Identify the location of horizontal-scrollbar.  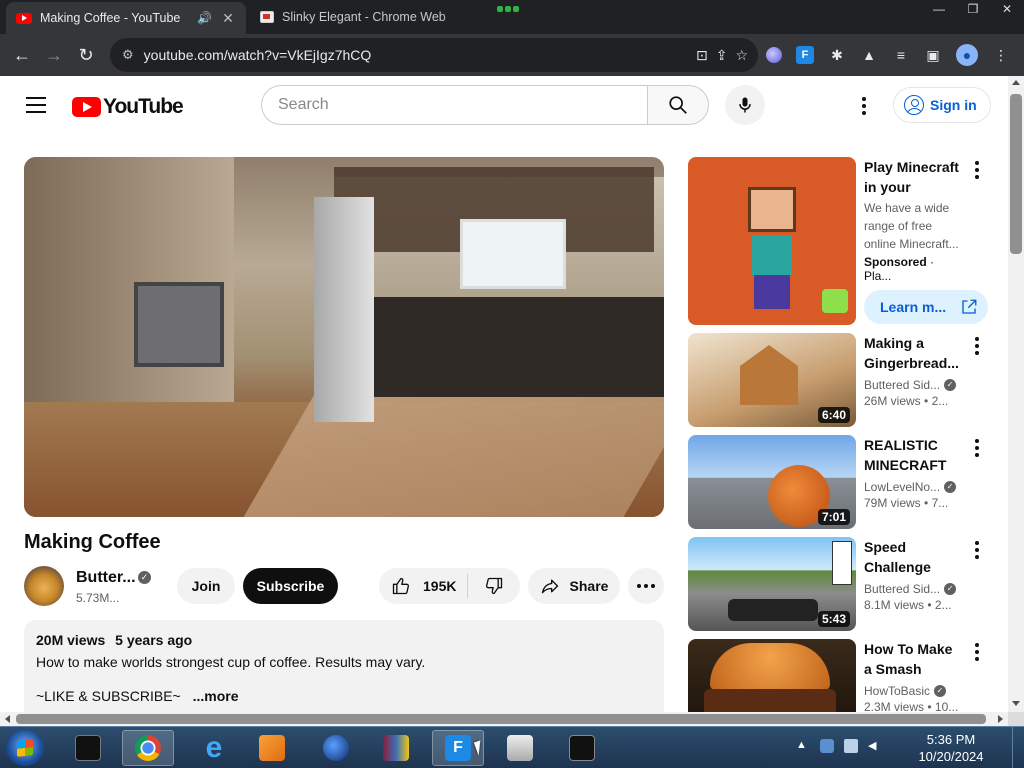
(504, 719).